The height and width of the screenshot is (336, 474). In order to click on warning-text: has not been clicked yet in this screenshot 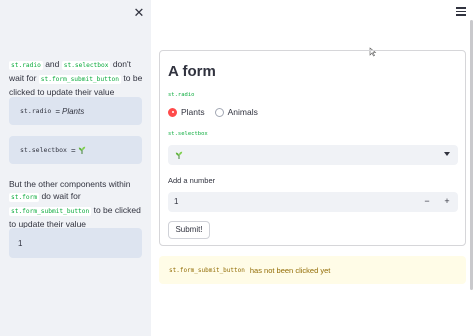, I will do `click(290, 270)`.